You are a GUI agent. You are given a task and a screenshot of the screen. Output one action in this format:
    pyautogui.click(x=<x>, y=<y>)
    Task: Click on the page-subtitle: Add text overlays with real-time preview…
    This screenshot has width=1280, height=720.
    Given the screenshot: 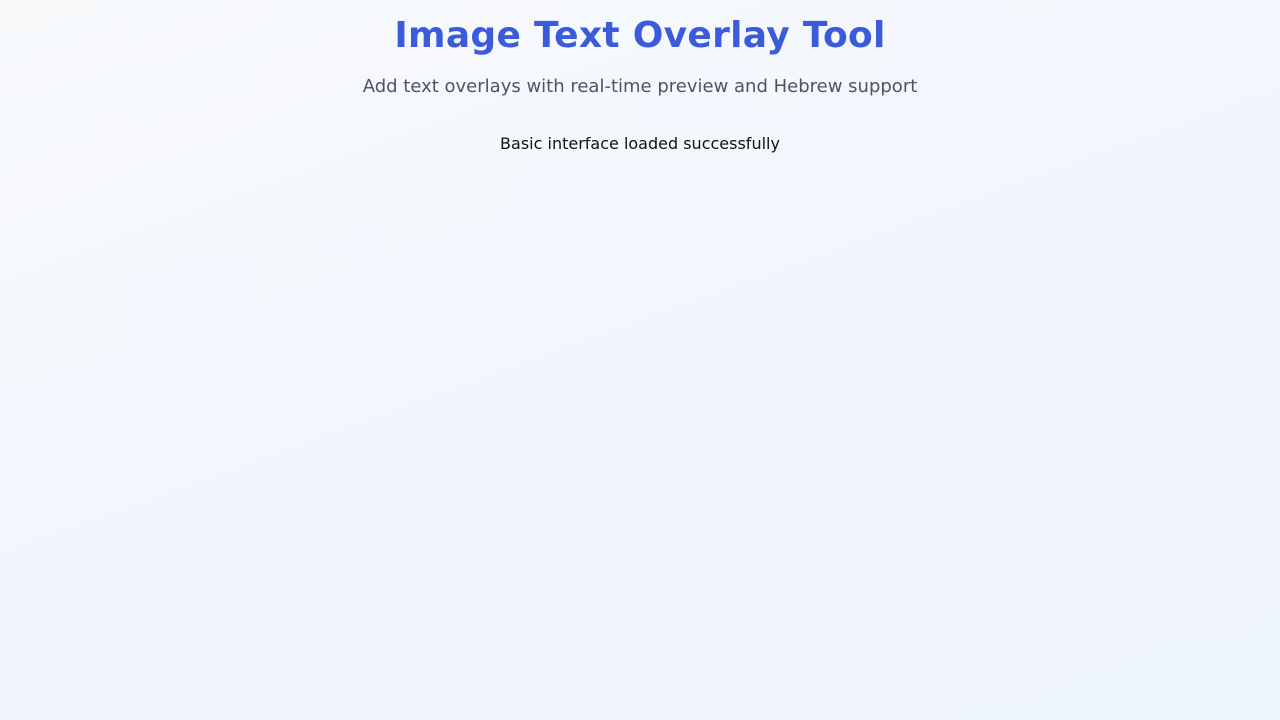 What is the action you would take?
    pyautogui.click(x=640, y=86)
    